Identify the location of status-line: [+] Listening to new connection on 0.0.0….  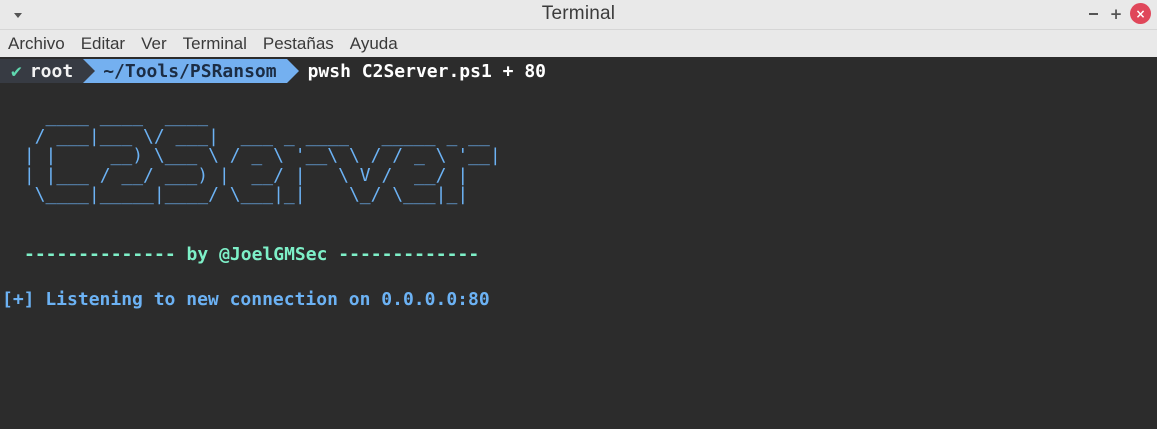
(246, 299).